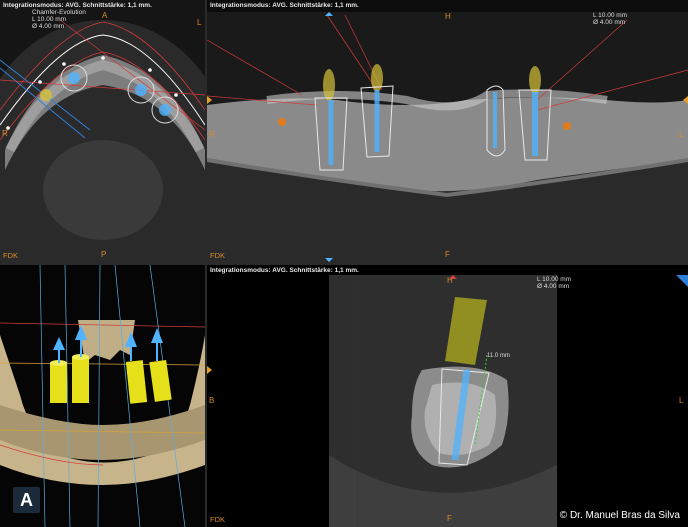 The image size is (688, 527). Describe the element at coordinates (5, 133) in the screenshot. I see `axial-label-right: R` at that location.